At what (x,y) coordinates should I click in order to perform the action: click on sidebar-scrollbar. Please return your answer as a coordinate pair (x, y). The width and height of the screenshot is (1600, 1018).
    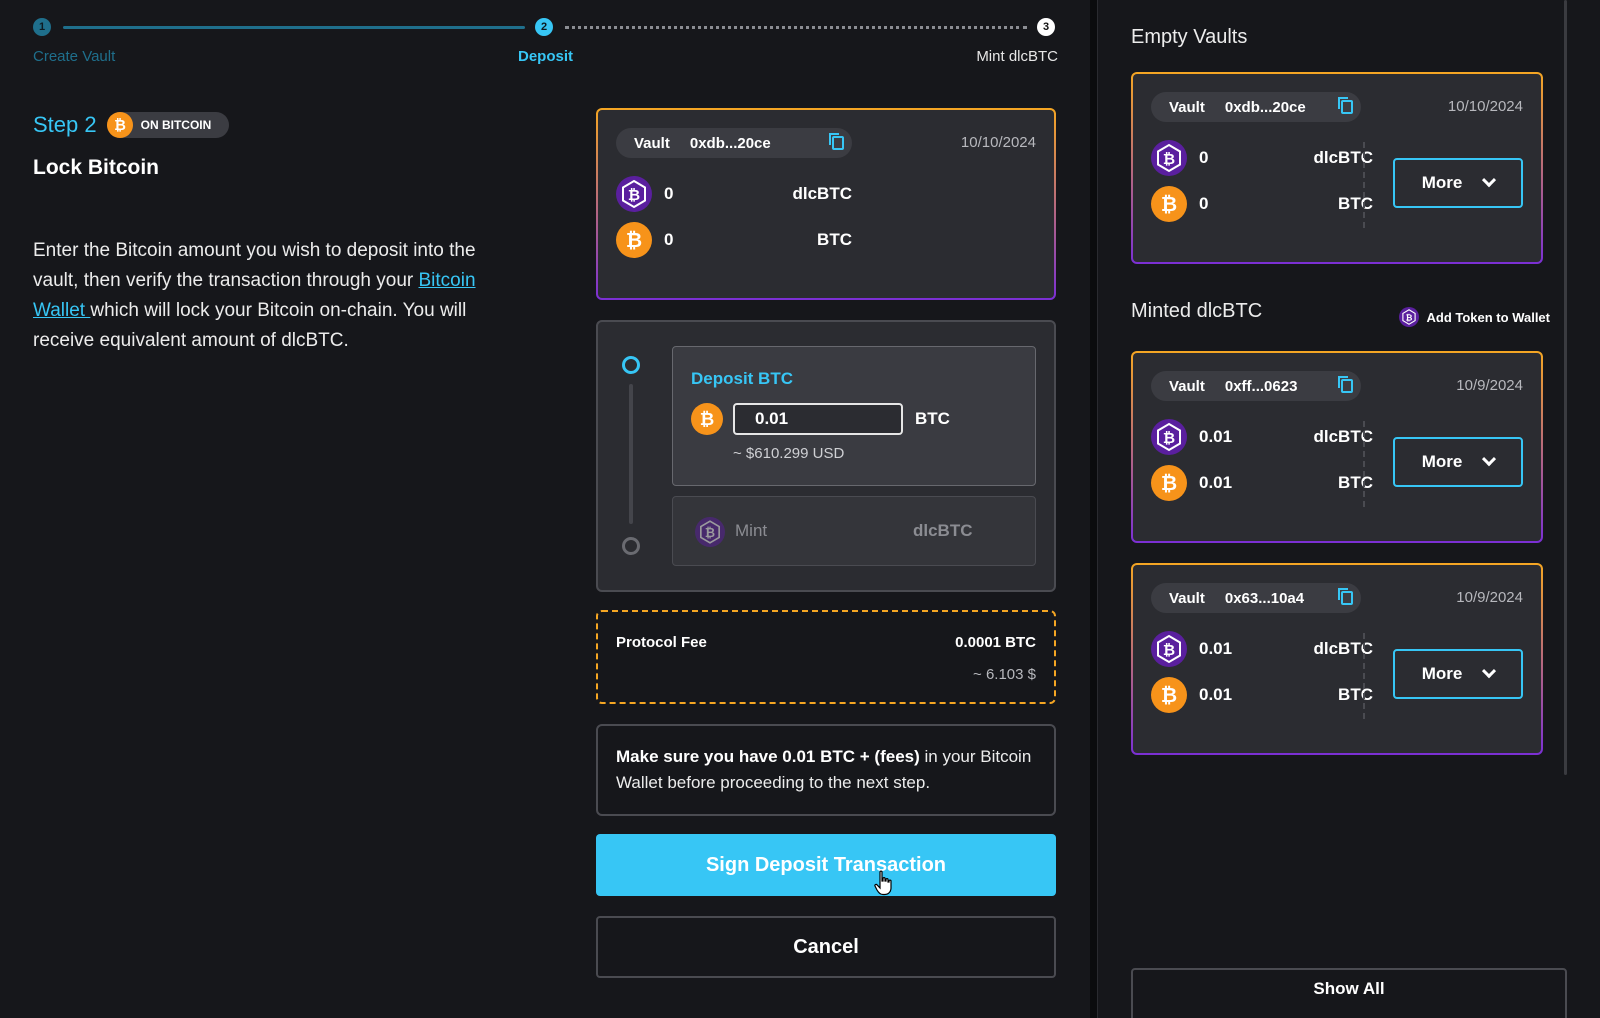
    Looking at the image, I should click on (1565, 387).